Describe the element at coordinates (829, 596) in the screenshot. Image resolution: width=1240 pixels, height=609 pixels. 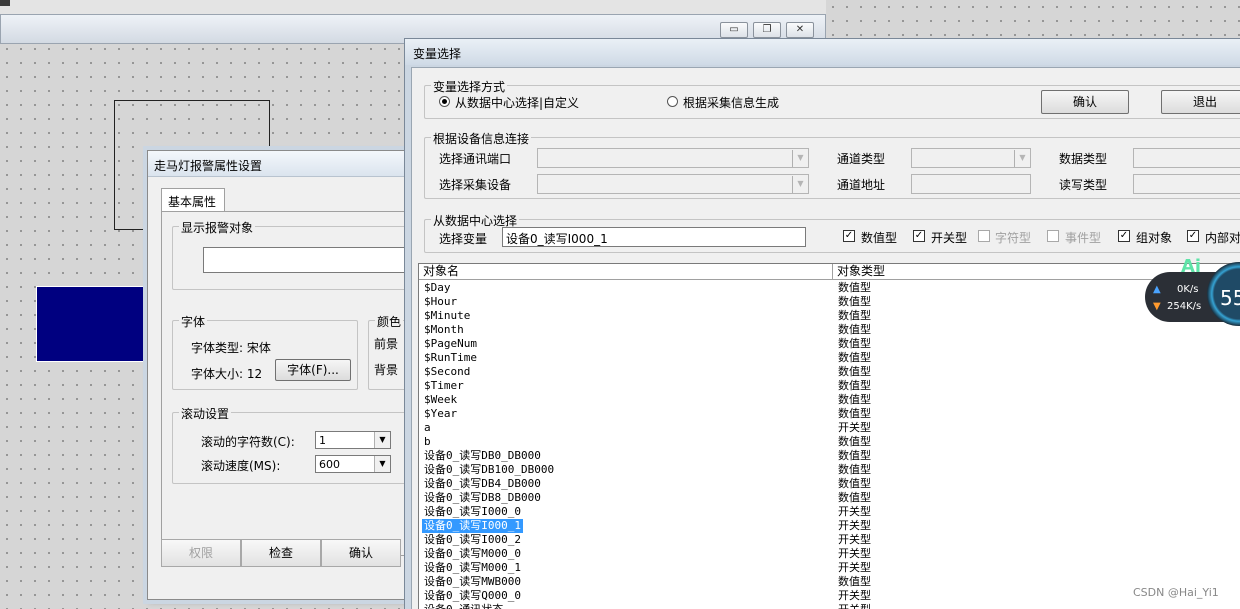
I see `table-row: 设备0_读写Q000_0 开关型` at that location.